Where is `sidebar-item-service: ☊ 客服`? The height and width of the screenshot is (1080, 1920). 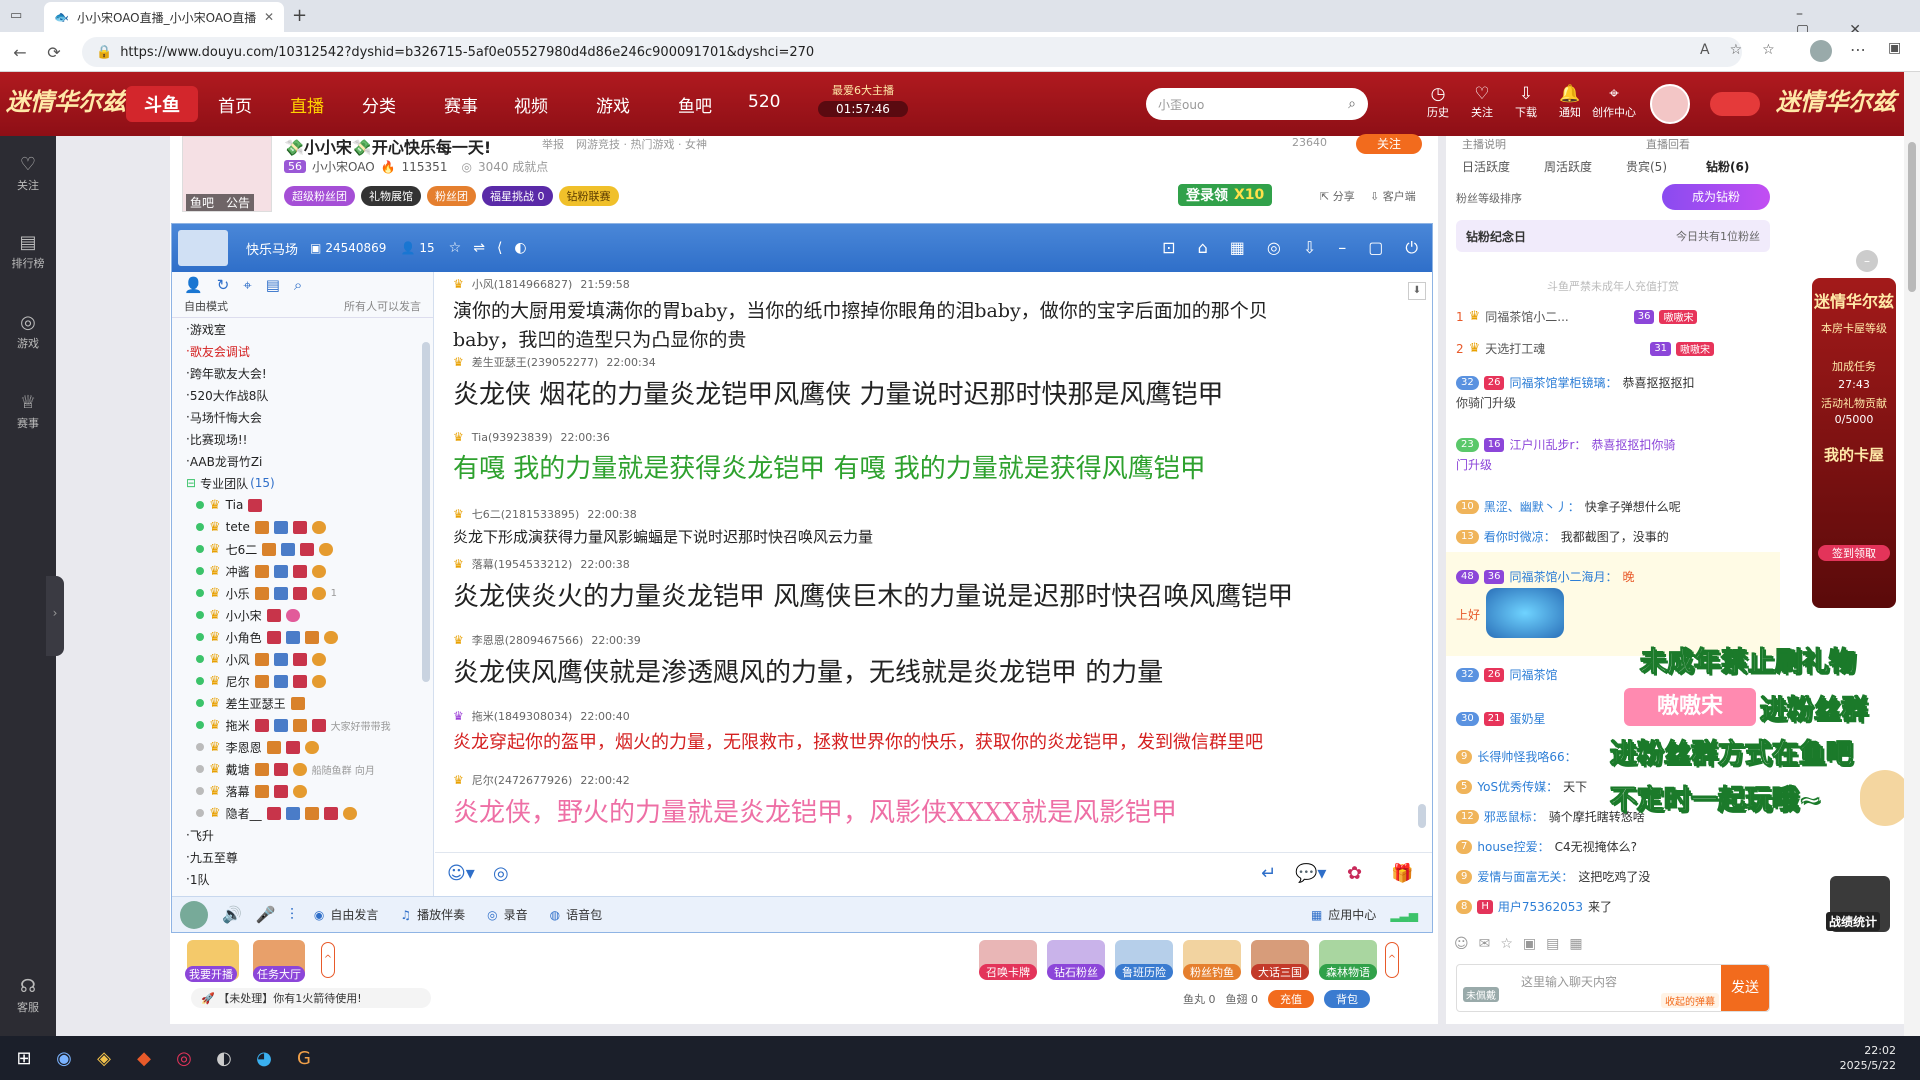
sidebar-item-service: ☊ 客服 is located at coordinates (28, 995).